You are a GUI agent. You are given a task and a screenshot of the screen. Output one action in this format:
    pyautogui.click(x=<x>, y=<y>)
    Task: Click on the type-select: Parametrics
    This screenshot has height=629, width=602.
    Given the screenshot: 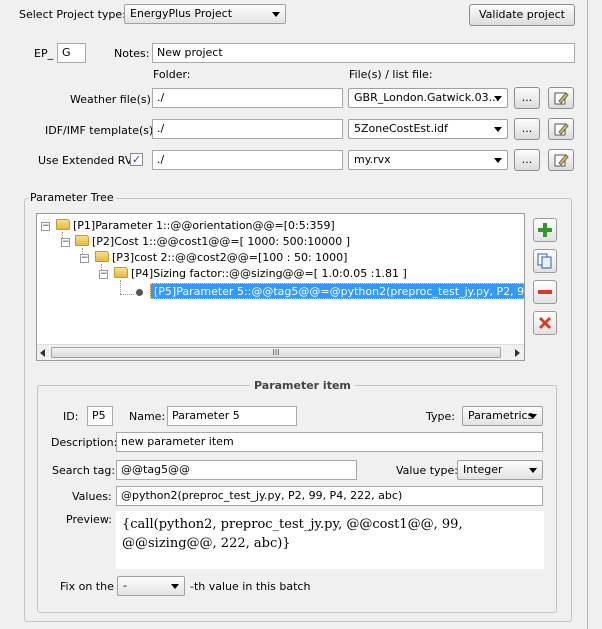 What is the action you would take?
    pyautogui.click(x=502, y=416)
    